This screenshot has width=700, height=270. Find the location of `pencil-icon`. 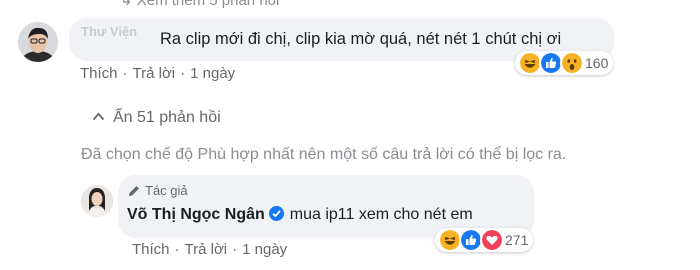

pencil-icon is located at coordinates (134, 190).